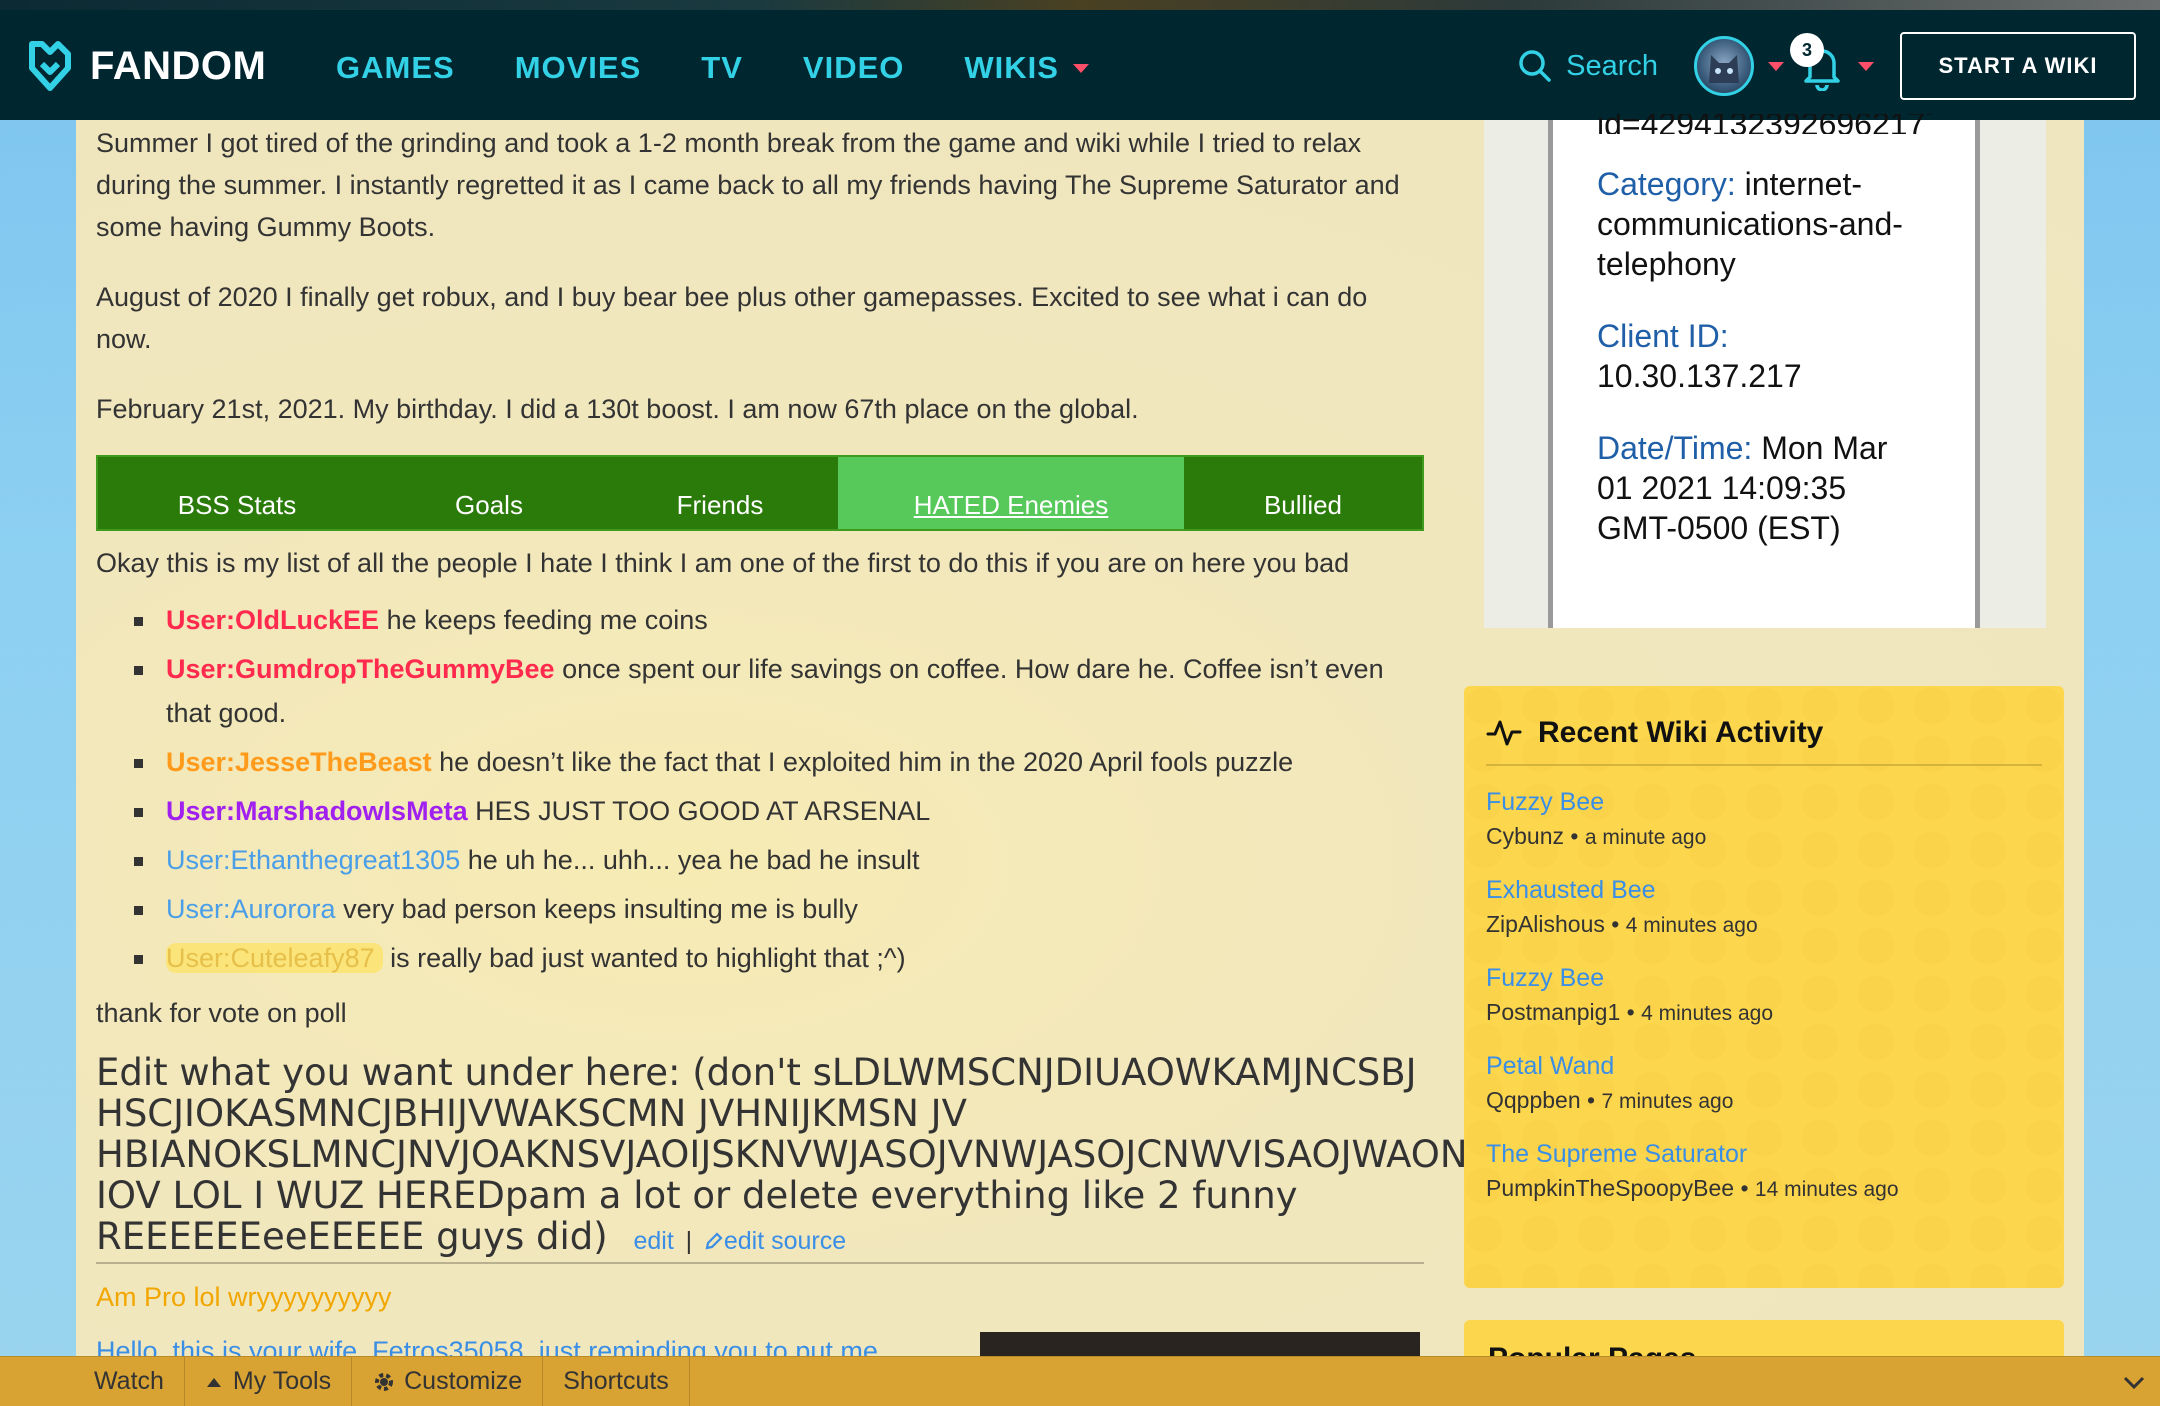  Describe the element at coordinates (1699, 376) in the screenshot. I see `client-id-value: 10.30.137.217` at that location.